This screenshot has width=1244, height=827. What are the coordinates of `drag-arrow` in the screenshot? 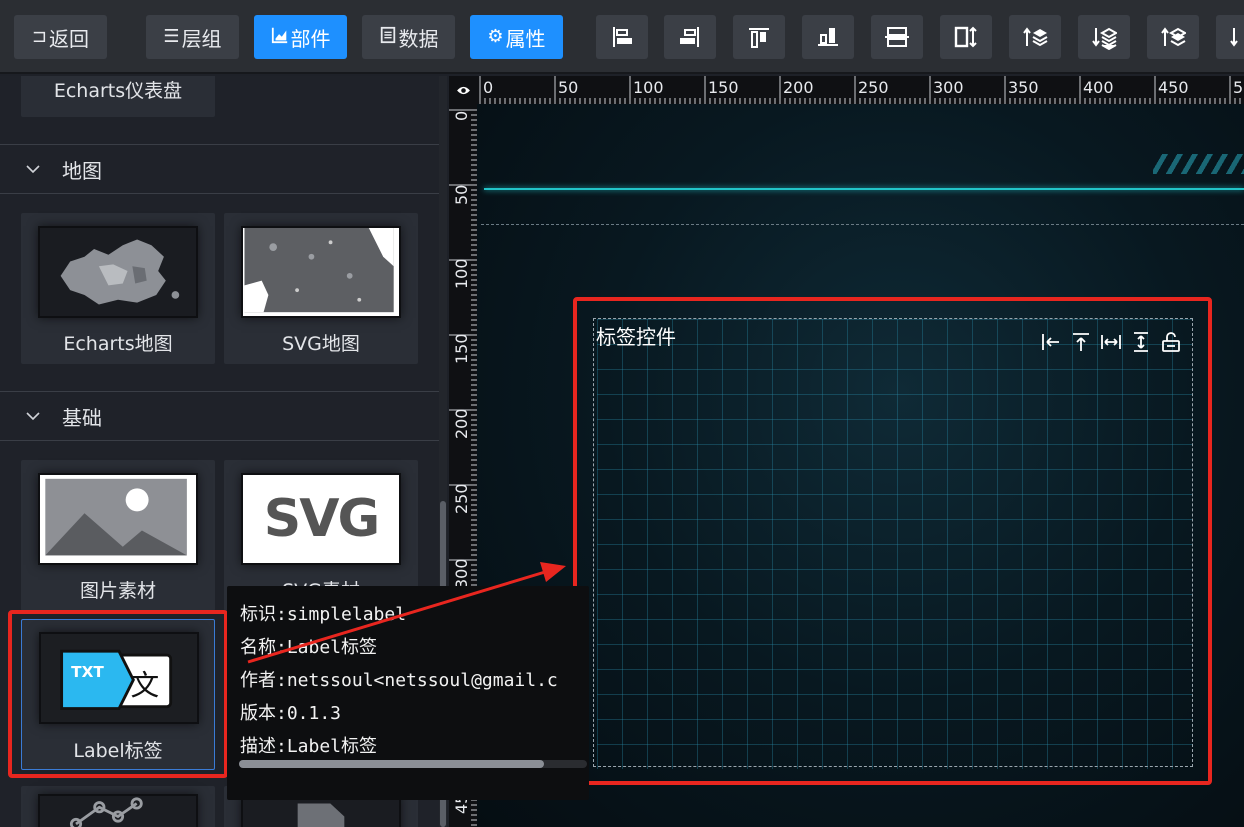 It's located at (406, 613).